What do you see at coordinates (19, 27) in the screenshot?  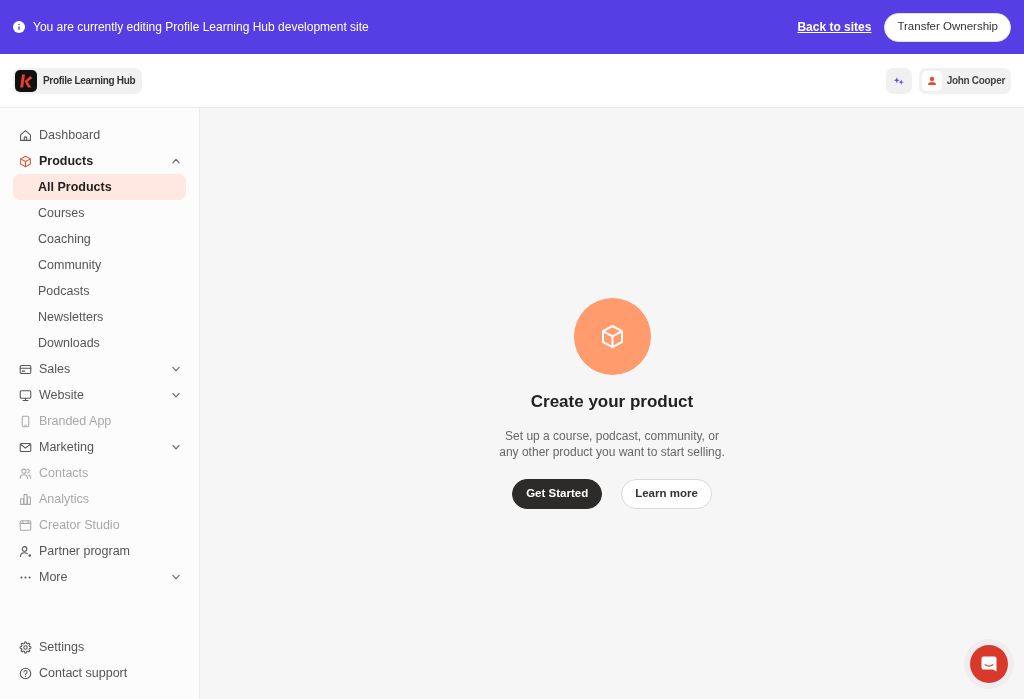 I see `info-icon` at bounding box center [19, 27].